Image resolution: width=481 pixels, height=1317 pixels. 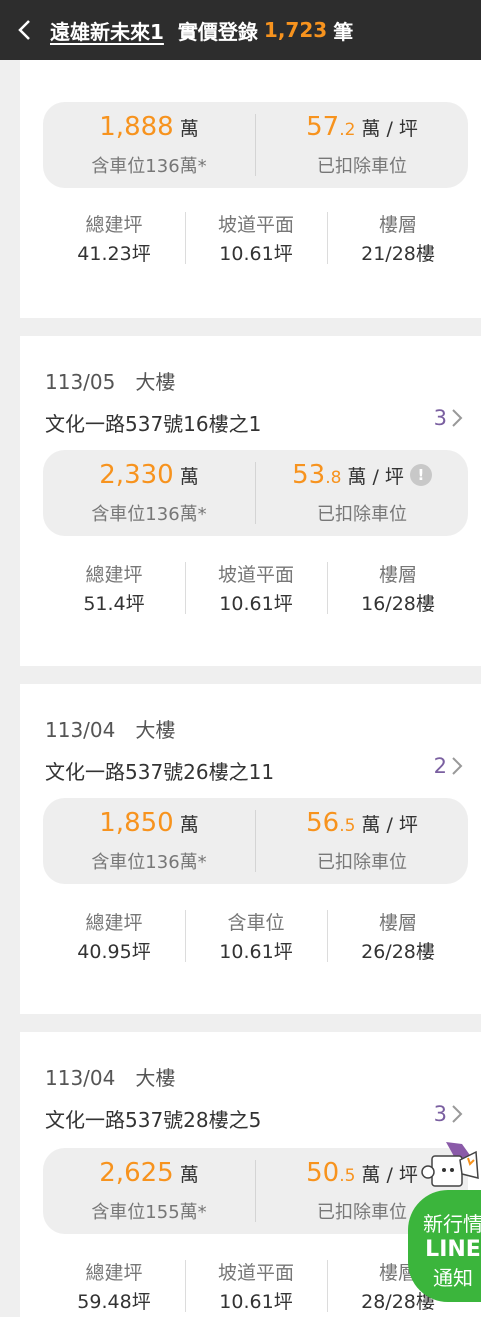 What do you see at coordinates (453, 1278) in the screenshot?
I see `line-notify-label-3: 通知` at bounding box center [453, 1278].